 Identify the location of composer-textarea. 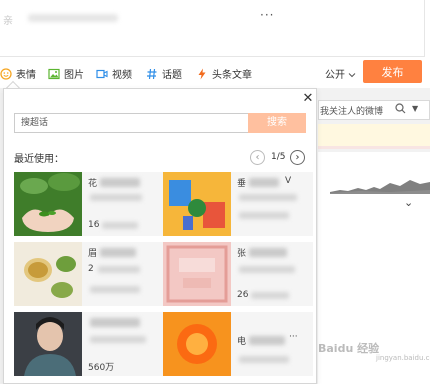
(212, 28).